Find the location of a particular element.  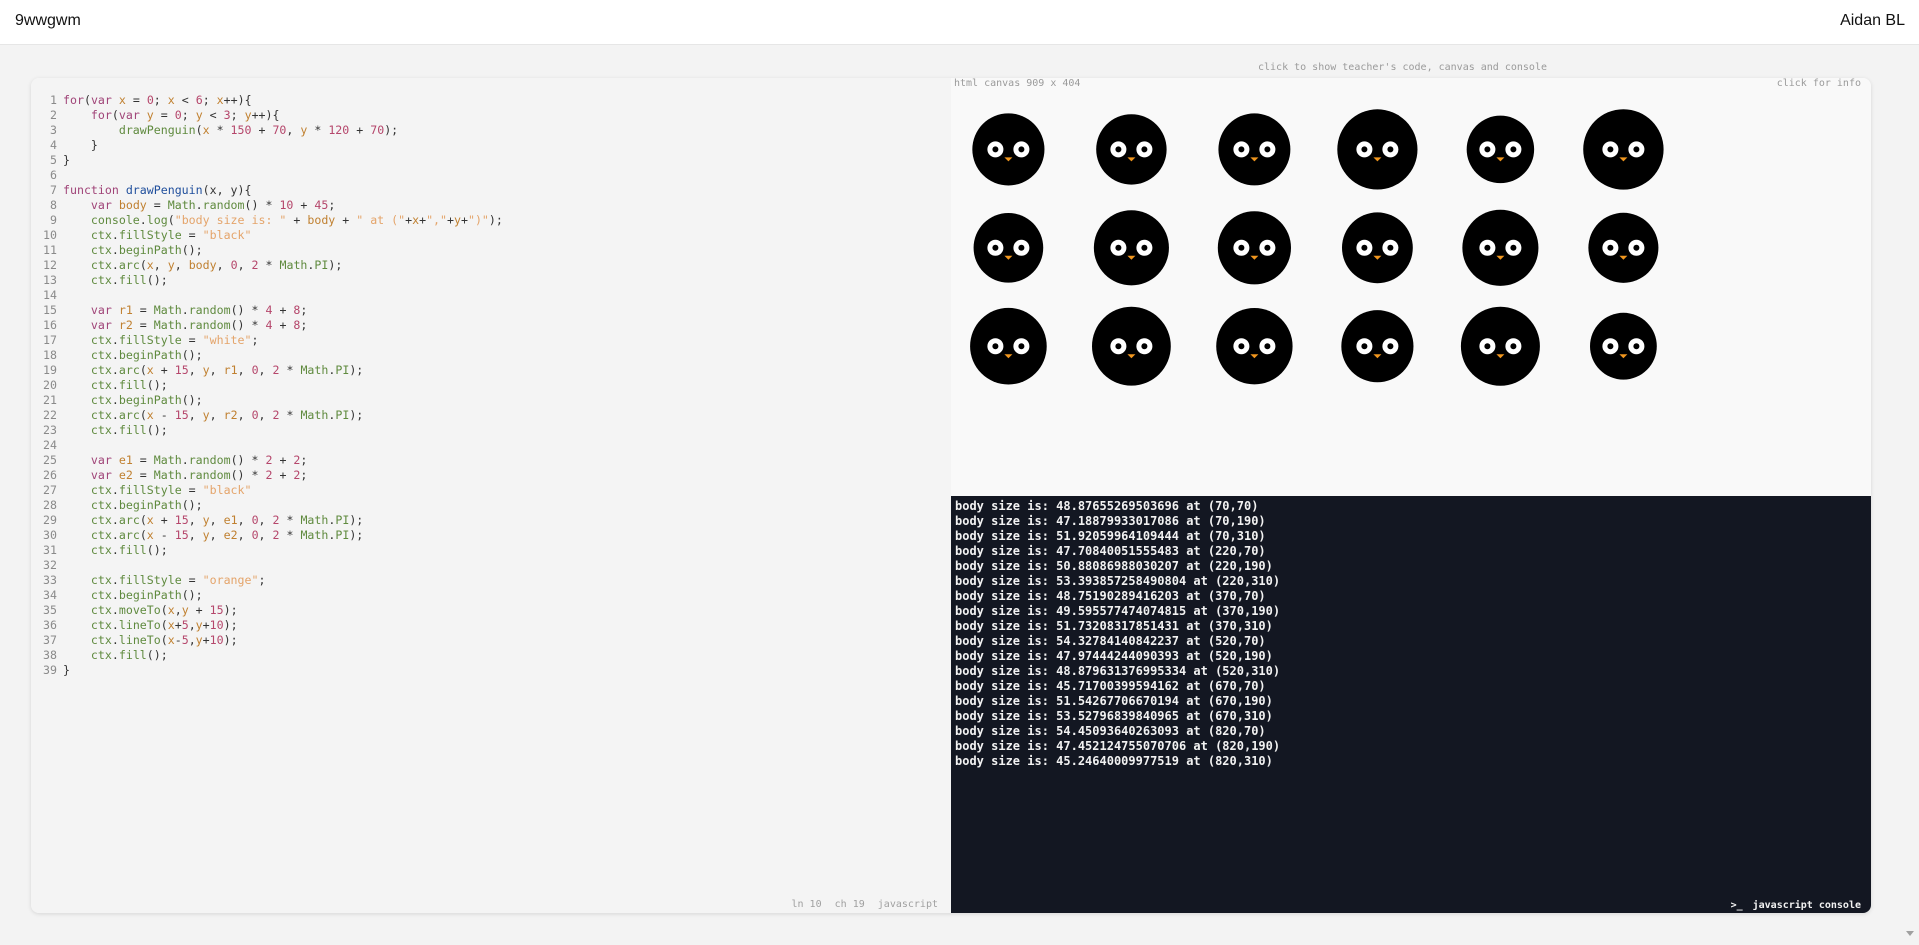

code-line: 36 ctx.lineTo(x+5,y+10); is located at coordinates (272, 625).